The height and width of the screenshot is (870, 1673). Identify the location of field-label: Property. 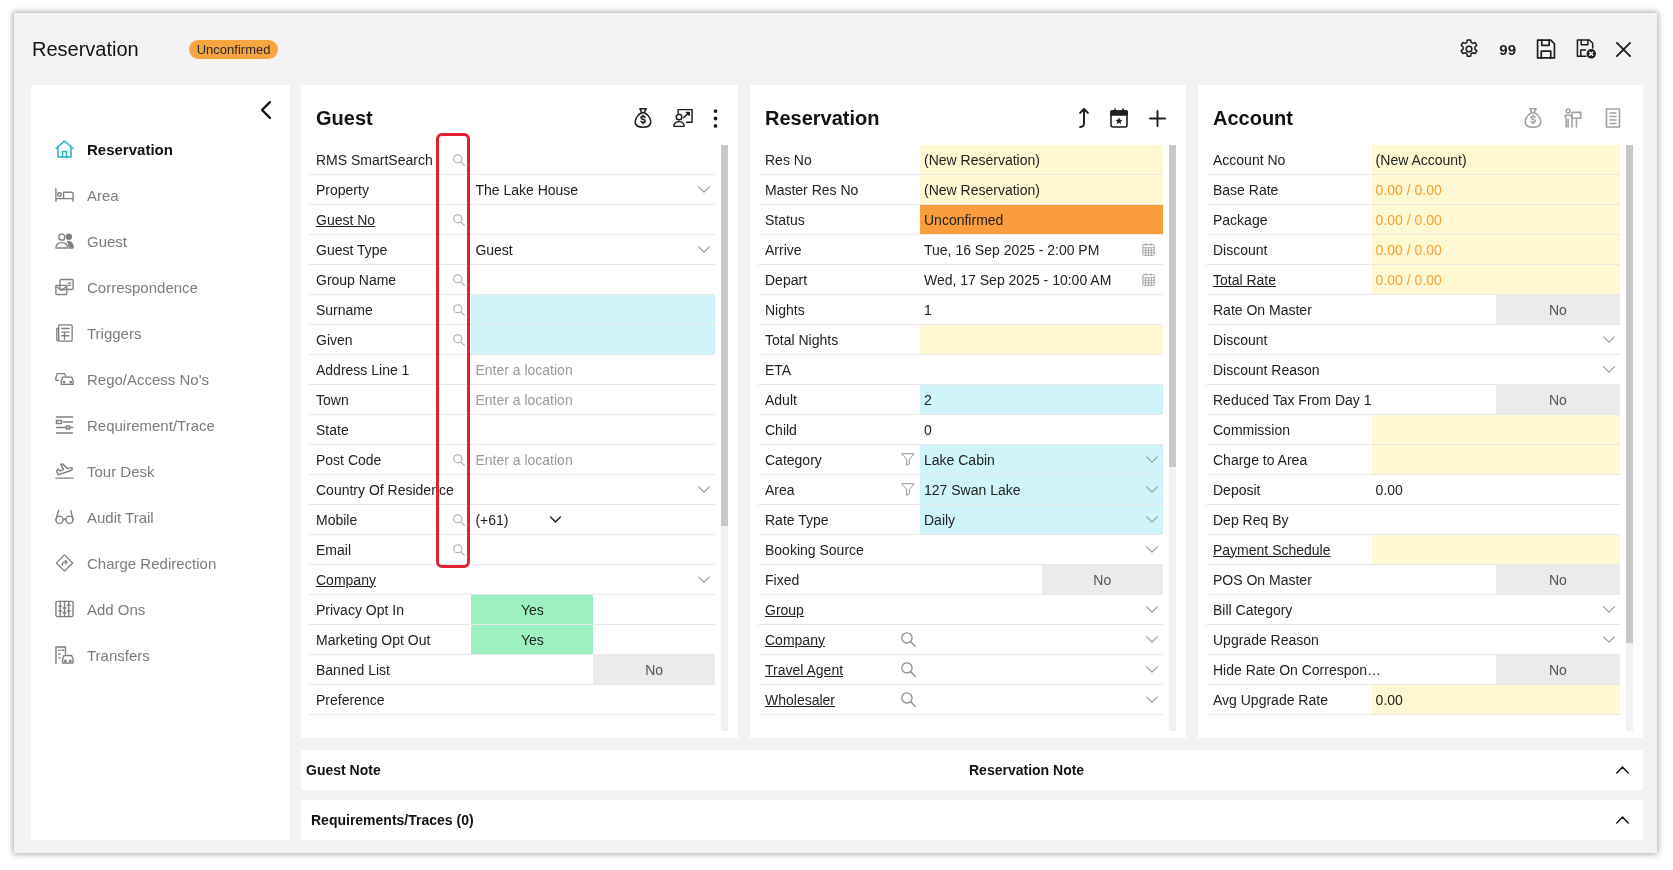
(342, 189).